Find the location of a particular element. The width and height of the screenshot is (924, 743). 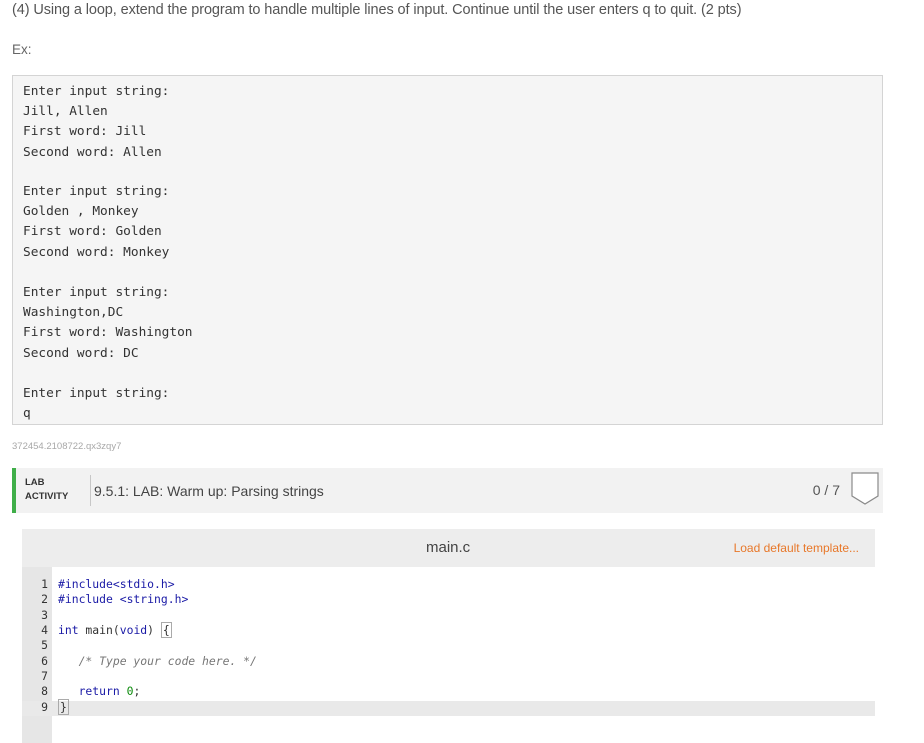

code-line: 1 #include<stdio.h> is located at coordinates (448, 584).